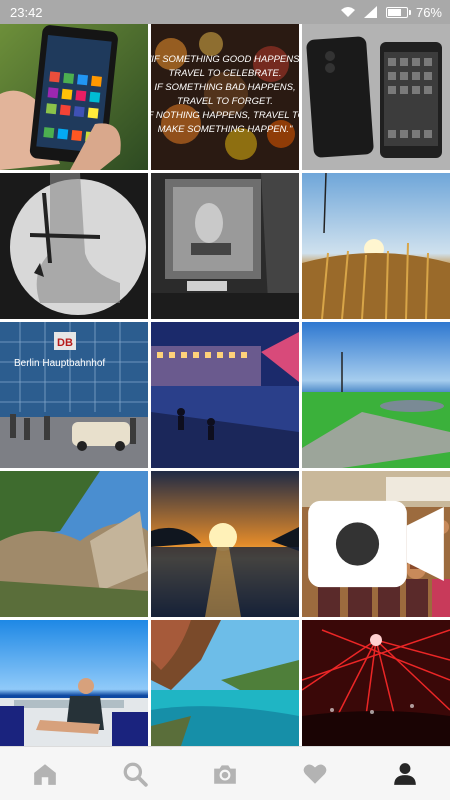 The image size is (450, 800). I want to click on video-camera-icon, so click(376, 544).